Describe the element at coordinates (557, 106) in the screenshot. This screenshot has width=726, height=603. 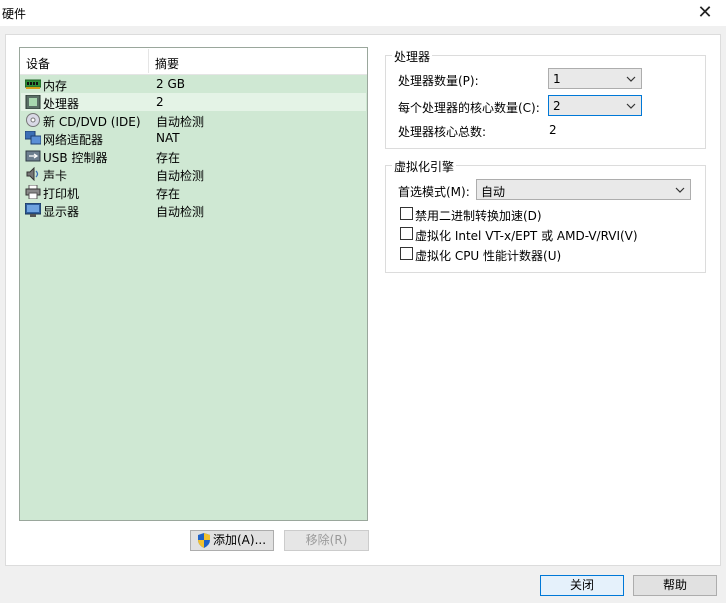
I see `cores-per-processor-value: 2` at that location.